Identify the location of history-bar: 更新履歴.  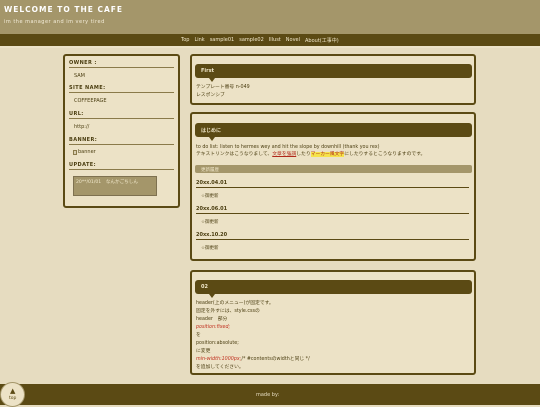
(333, 169).